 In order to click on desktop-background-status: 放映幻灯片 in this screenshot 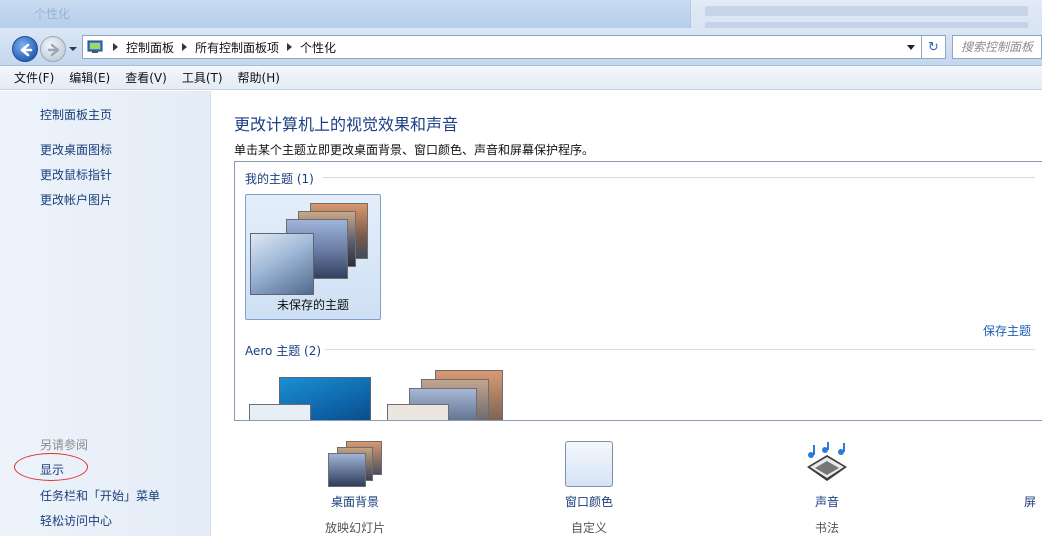, I will do `click(354, 528)`.